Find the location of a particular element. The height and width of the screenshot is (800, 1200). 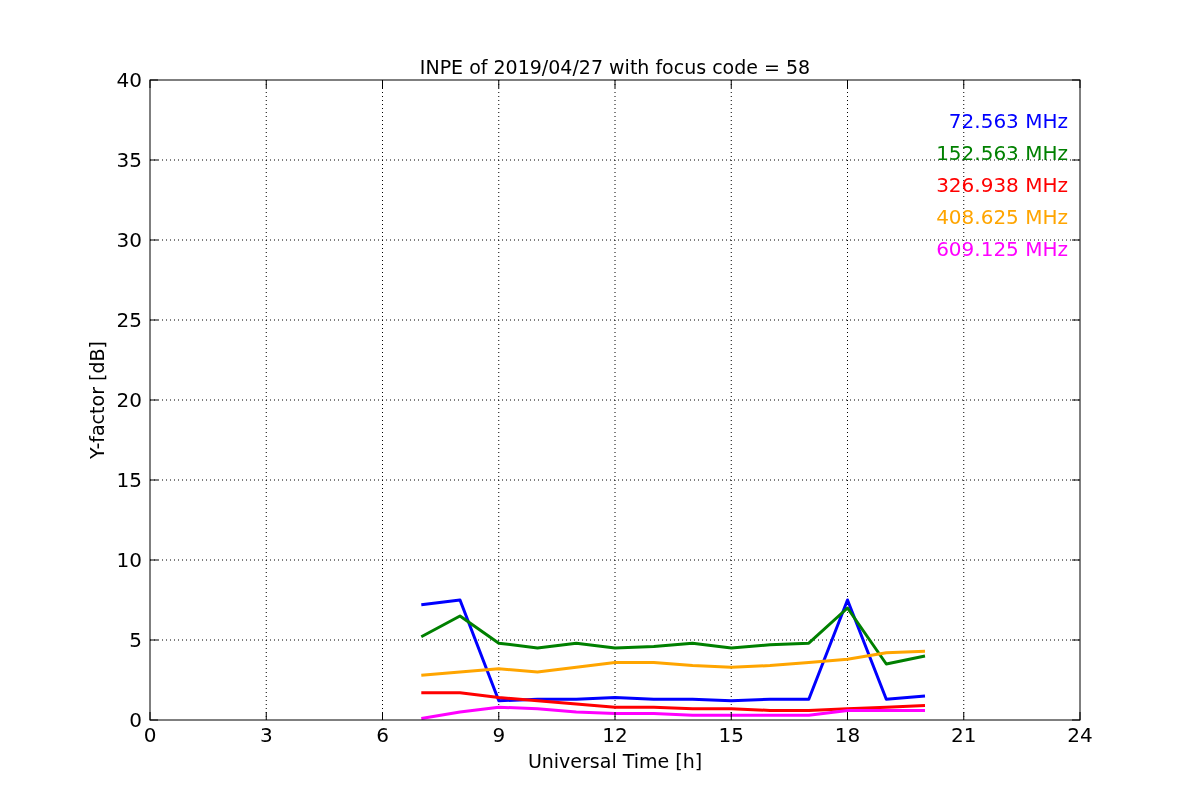

tick-label: 3 is located at coordinates (266, 735).